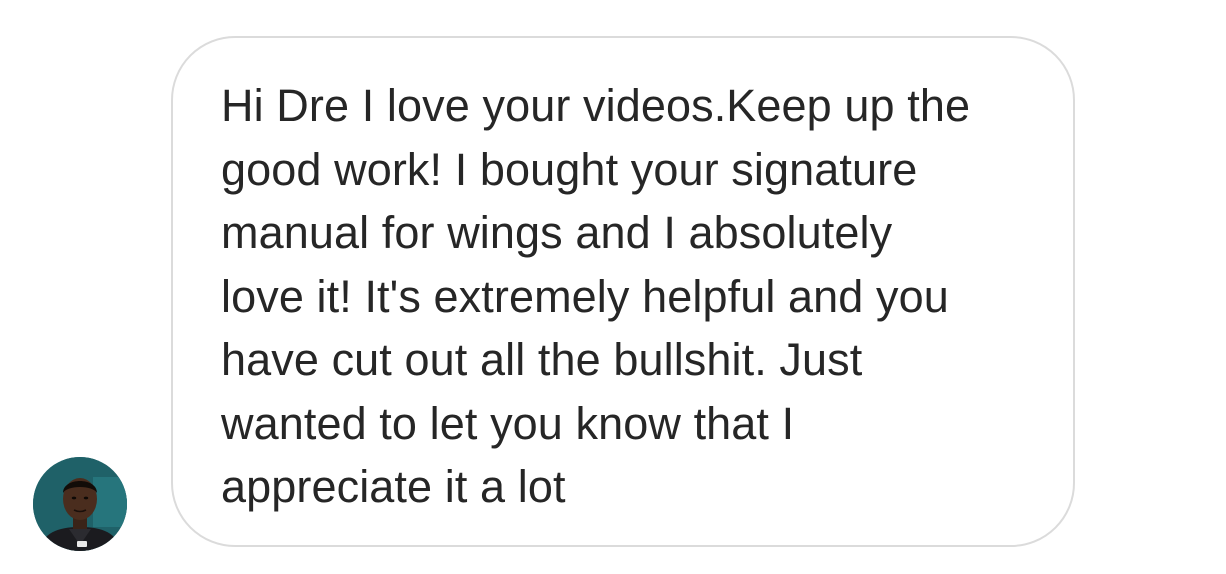 The image size is (1226, 574). I want to click on profile-photo-icon, so click(80, 504).